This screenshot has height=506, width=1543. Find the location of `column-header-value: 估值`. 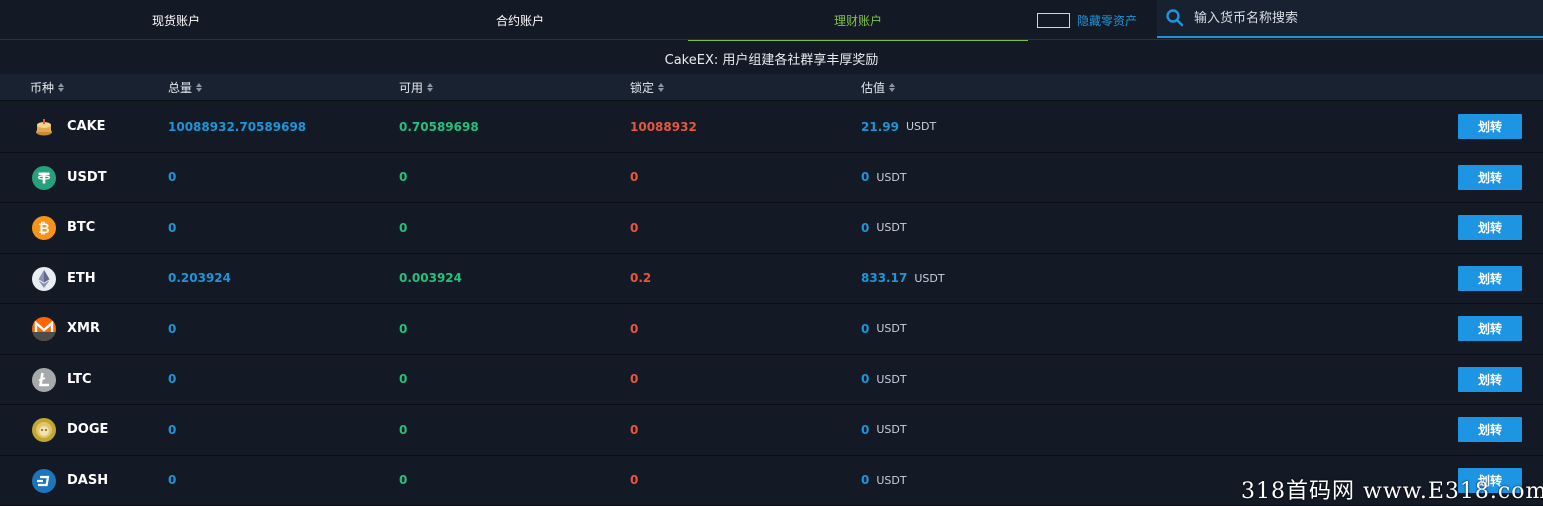

column-header-value: 估值 is located at coordinates (878, 87).